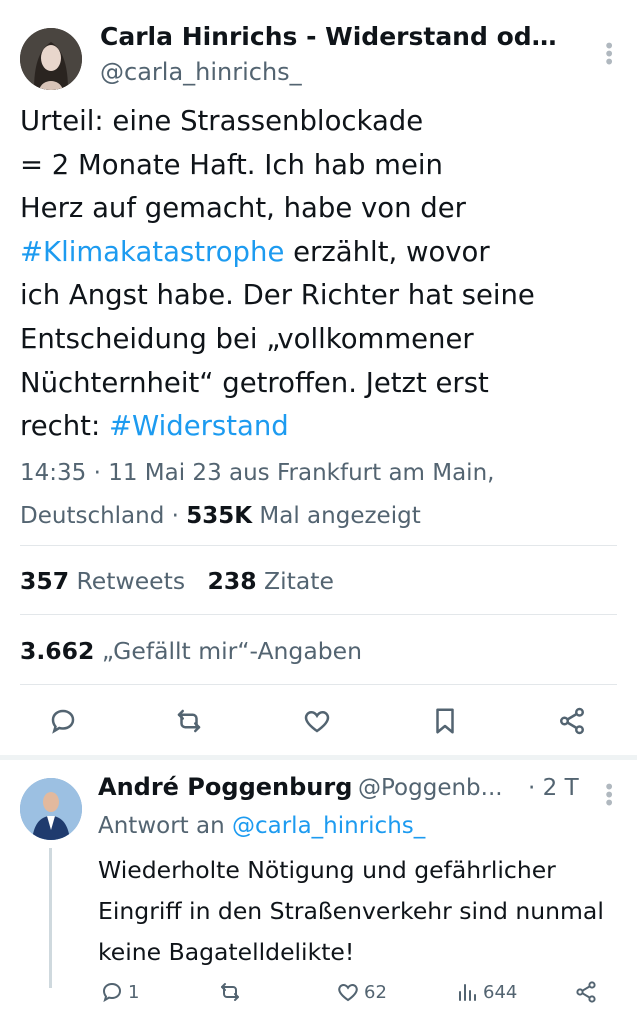 Image resolution: width=637 pixels, height=1023 pixels. I want to click on view-count: 644, so click(500, 992).